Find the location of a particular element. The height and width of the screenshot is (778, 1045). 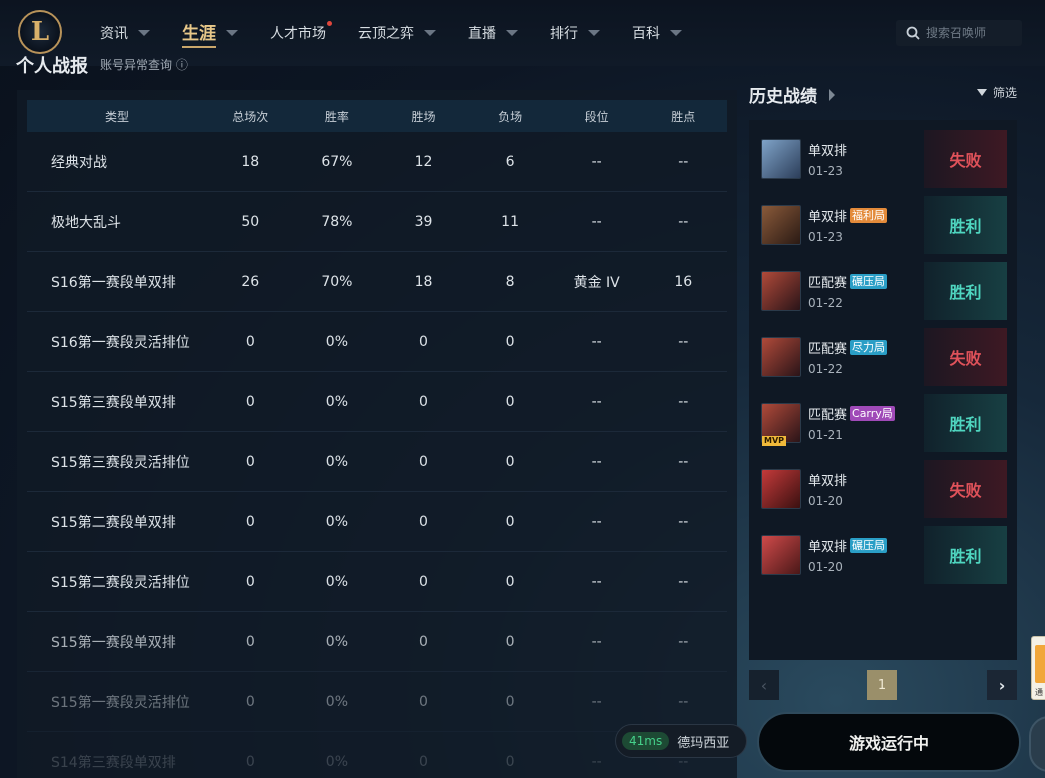

match-item: MVP 匹配赛 Carry局 01-21 胜利 is located at coordinates (884, 423).